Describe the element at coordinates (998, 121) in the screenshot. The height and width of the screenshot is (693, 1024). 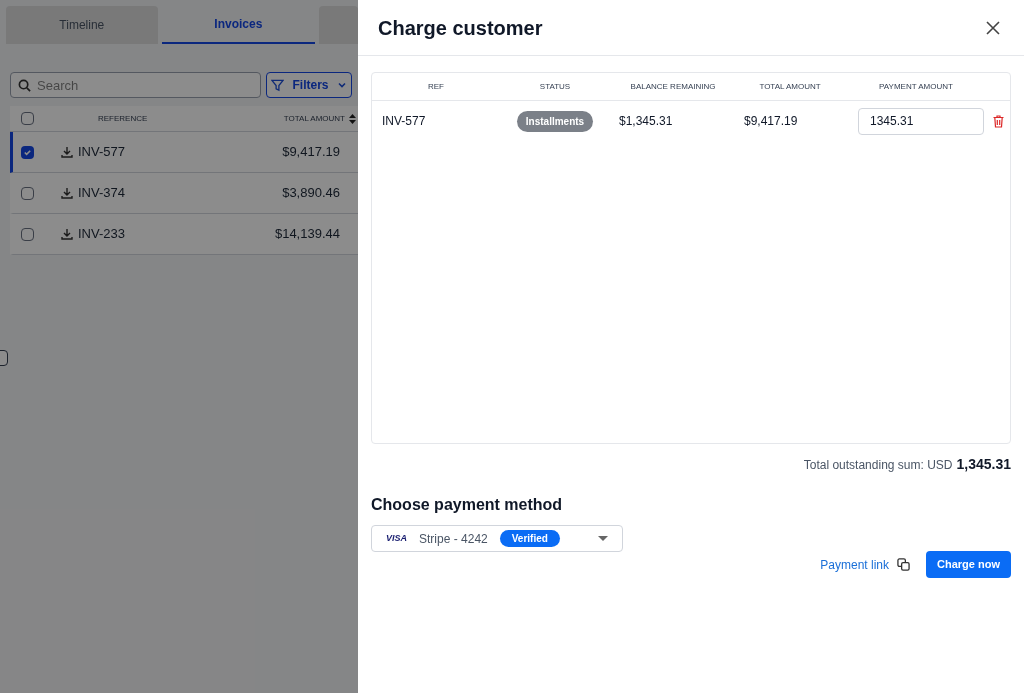
I see `delete-icon` at that location.